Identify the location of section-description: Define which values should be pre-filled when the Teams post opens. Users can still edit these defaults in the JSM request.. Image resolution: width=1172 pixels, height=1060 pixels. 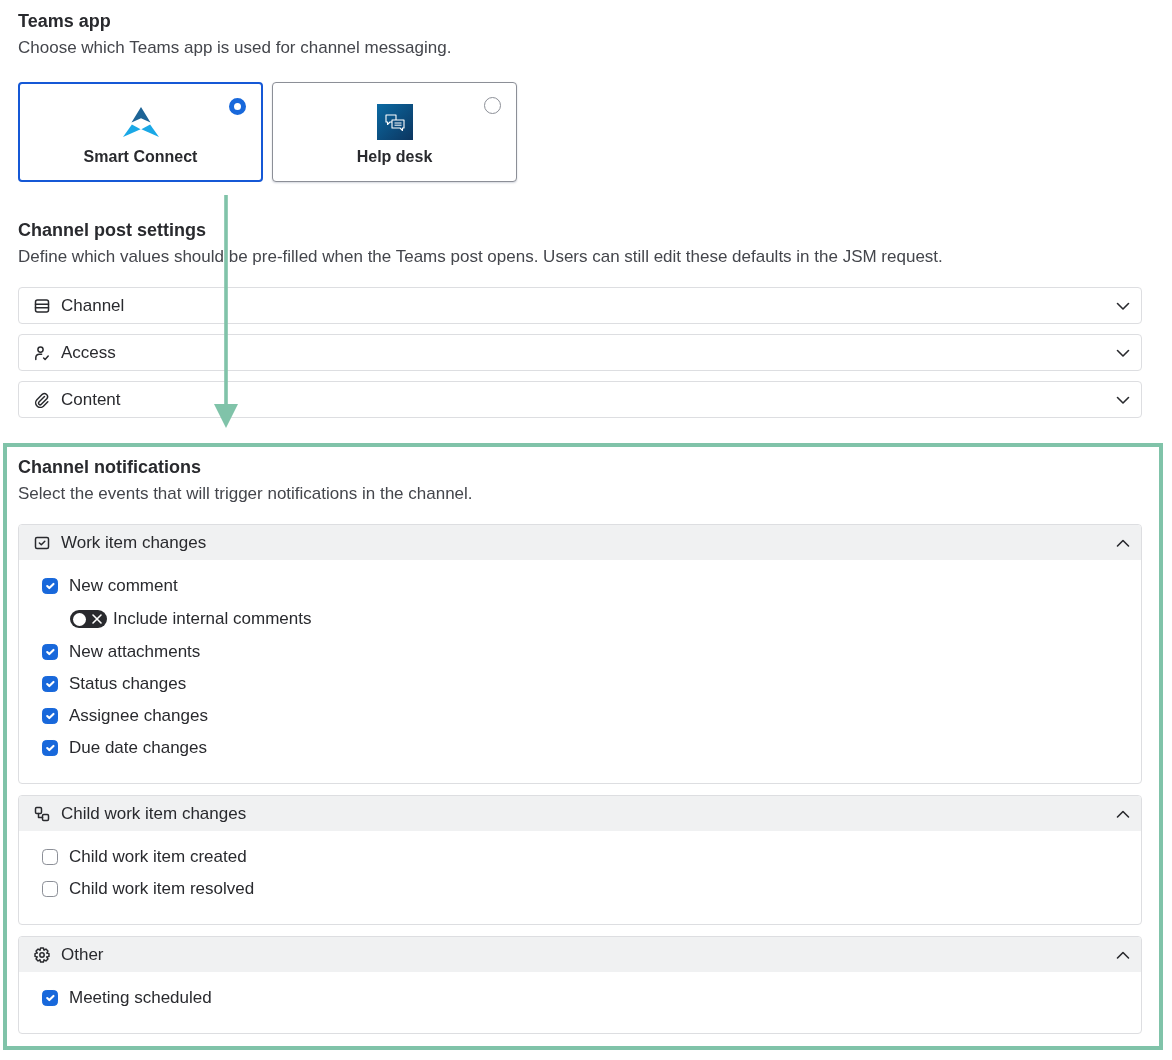
(481, 257).